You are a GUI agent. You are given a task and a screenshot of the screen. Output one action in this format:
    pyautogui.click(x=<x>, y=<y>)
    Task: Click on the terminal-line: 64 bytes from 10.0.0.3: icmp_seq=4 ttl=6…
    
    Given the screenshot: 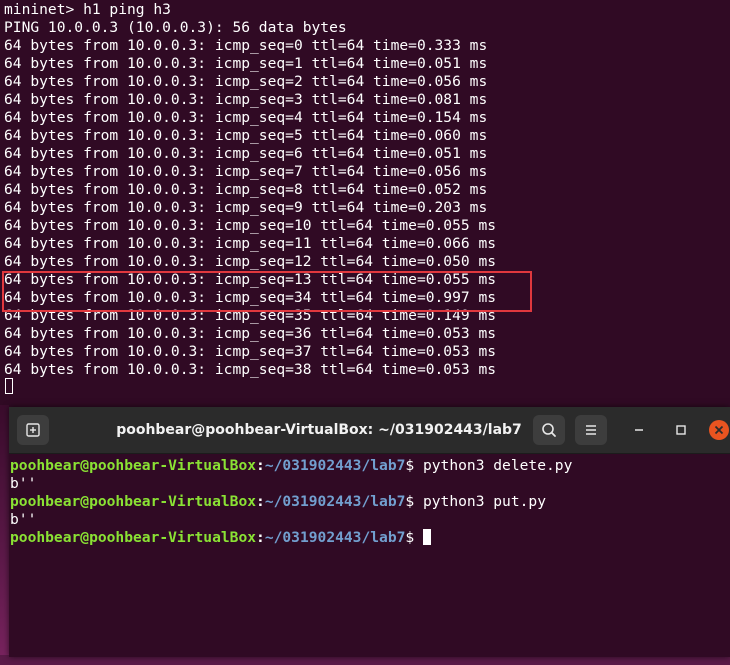 What is the action you would take?
    pyautogui.click(x=246, y=117)
    